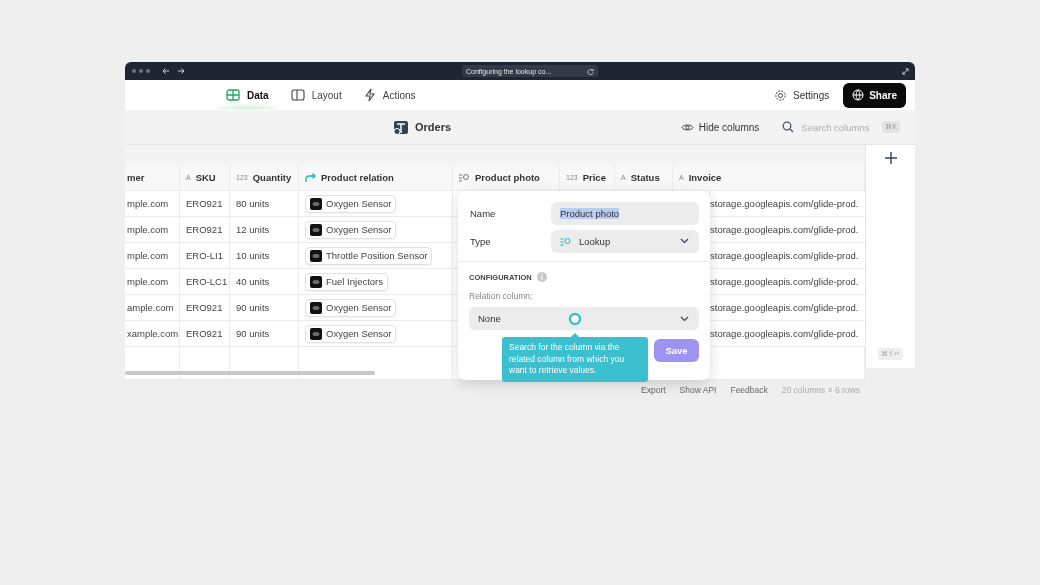  Describe the element at coordinates (205, 281) in the screenshot. I see `table-cell: ERO-LC1` at that location.